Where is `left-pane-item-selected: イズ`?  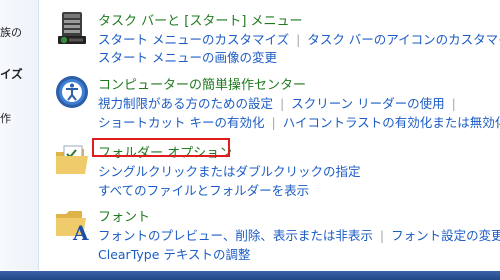
left-pane-item-selected: イズ is located at coordinates (11, 74).